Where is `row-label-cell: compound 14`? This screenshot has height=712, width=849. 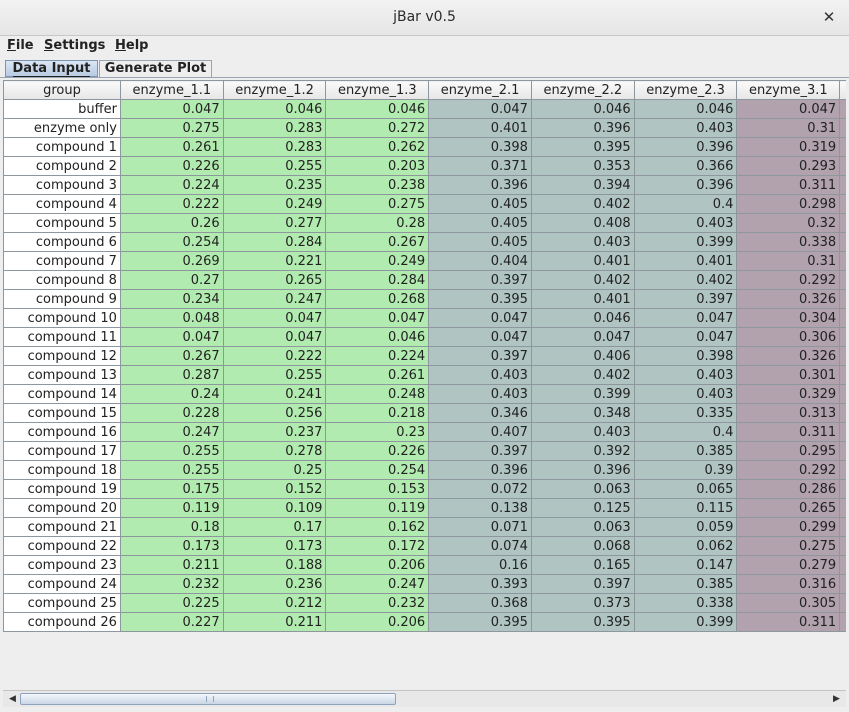
row-label-cell: compound 14 is located at coordinates (62, 394).